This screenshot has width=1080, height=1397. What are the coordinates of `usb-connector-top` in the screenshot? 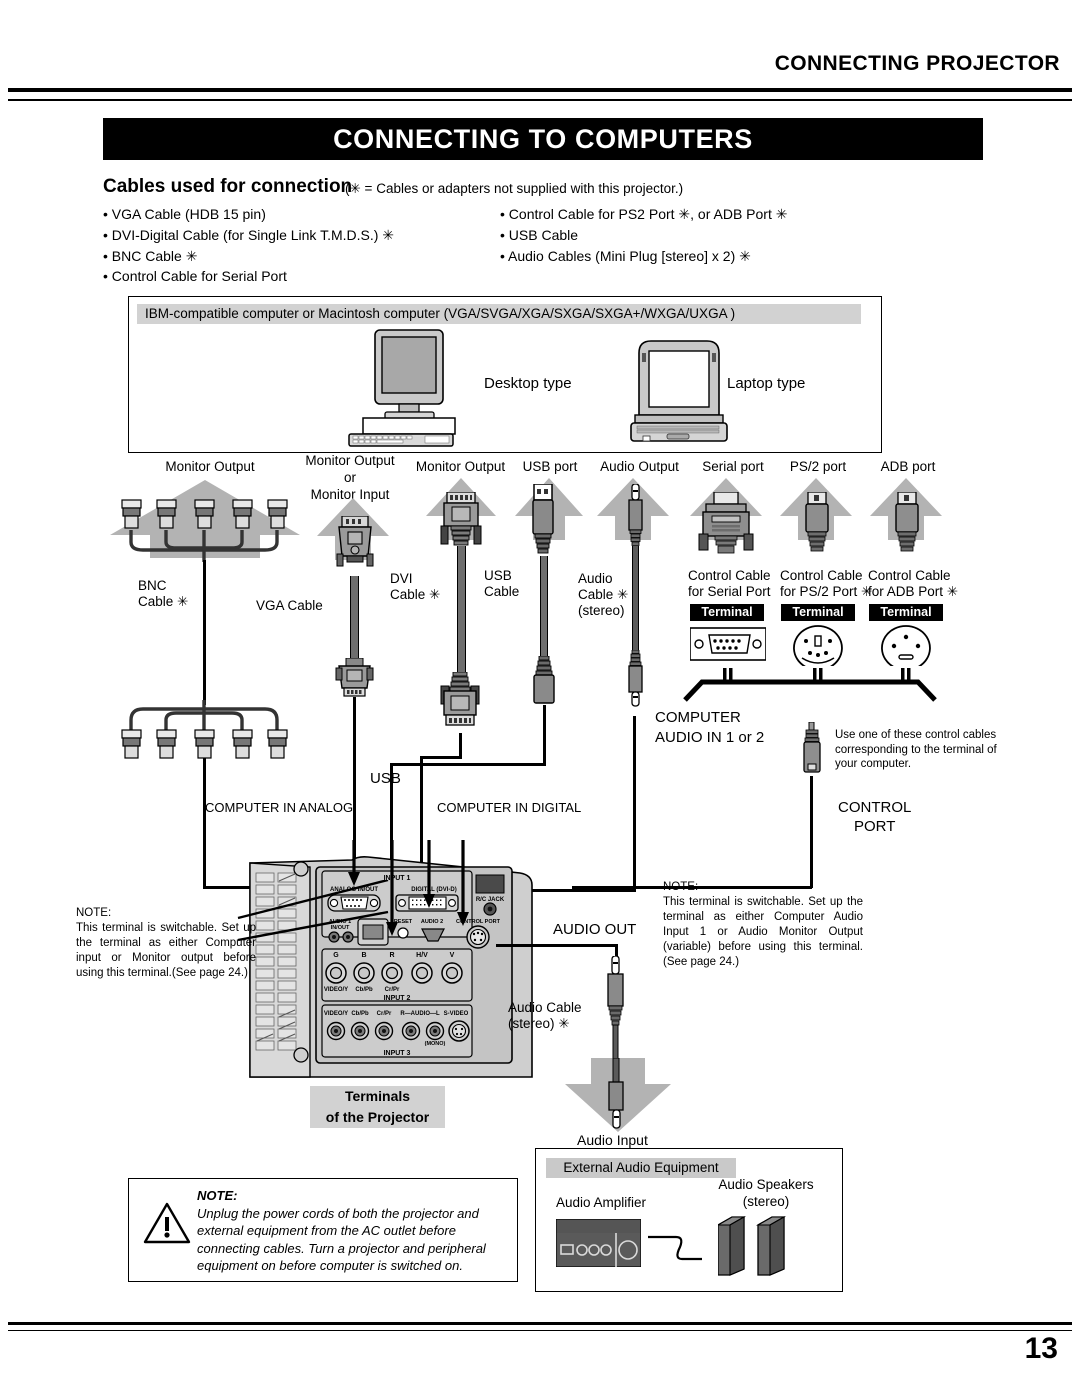 It's located at (543, 519).